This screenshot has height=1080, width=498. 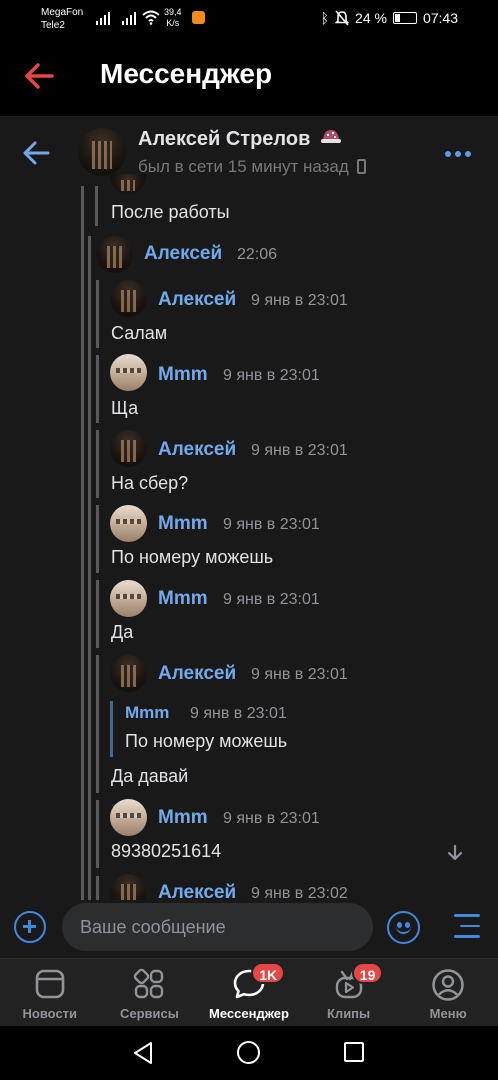 I want to click on status-right: ᛒ 24 % 07:43, so click(x=389, y=18).